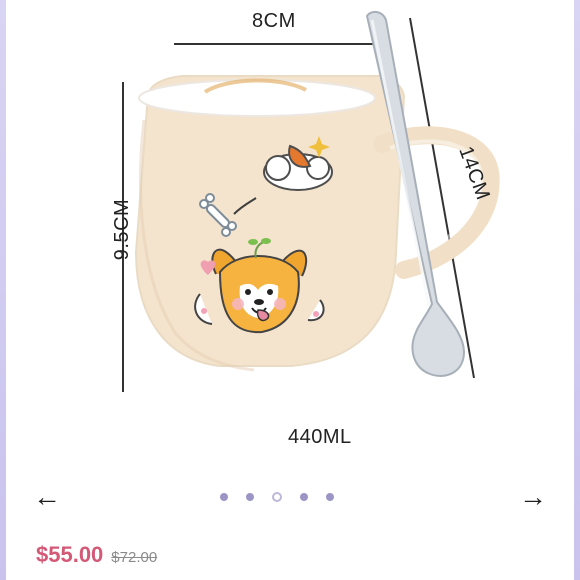 The height and width of the screenshot is (580, 580). What do you see at coordinates (577, 290) in the screenshot?
I see `right-edge` at bounding box center [577, 290].